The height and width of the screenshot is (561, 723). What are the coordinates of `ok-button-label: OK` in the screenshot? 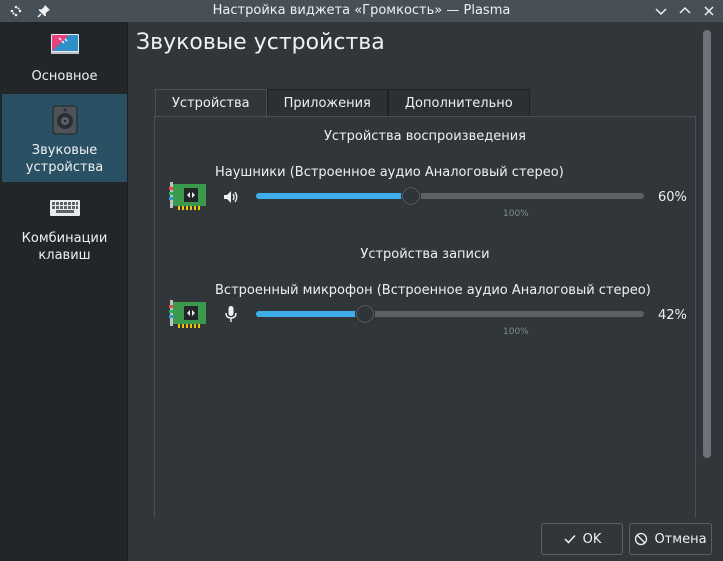 It's located at (592, 539).